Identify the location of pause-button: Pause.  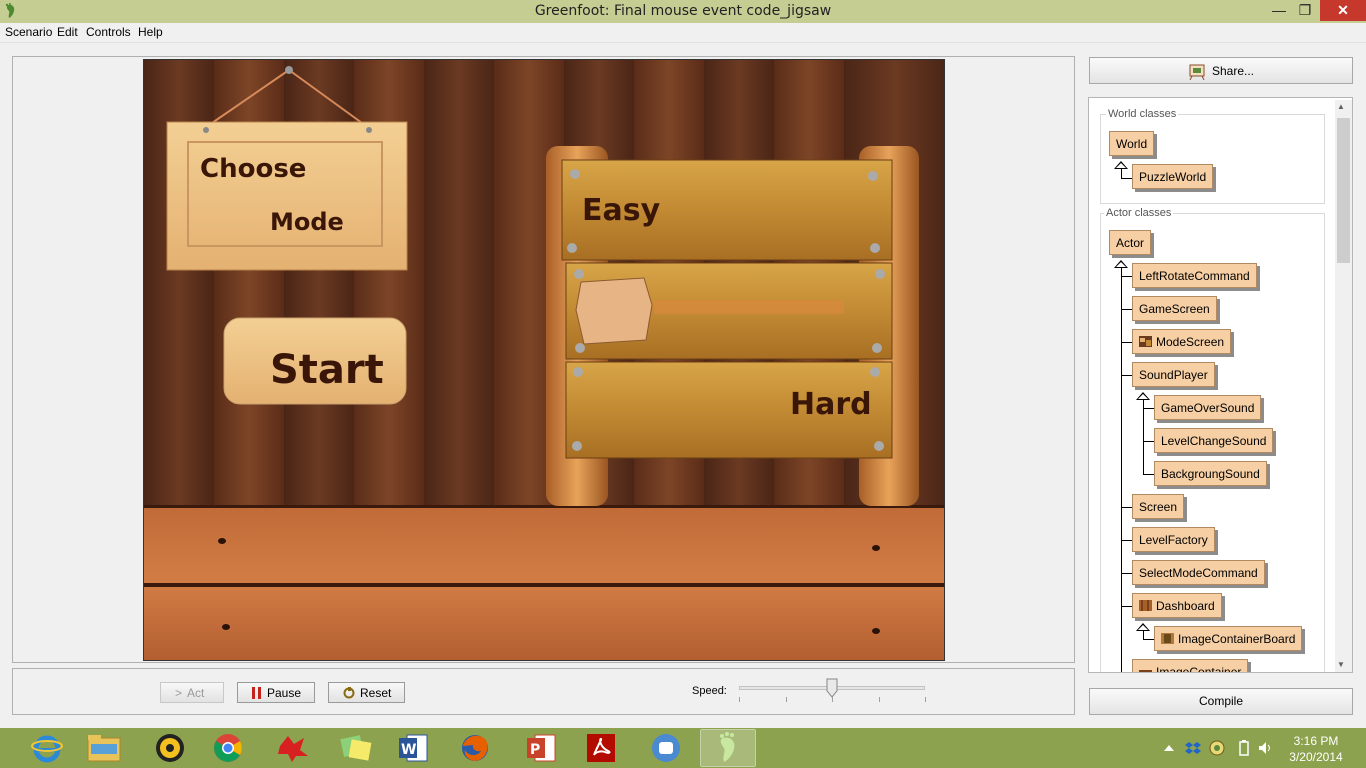
(276, 692).